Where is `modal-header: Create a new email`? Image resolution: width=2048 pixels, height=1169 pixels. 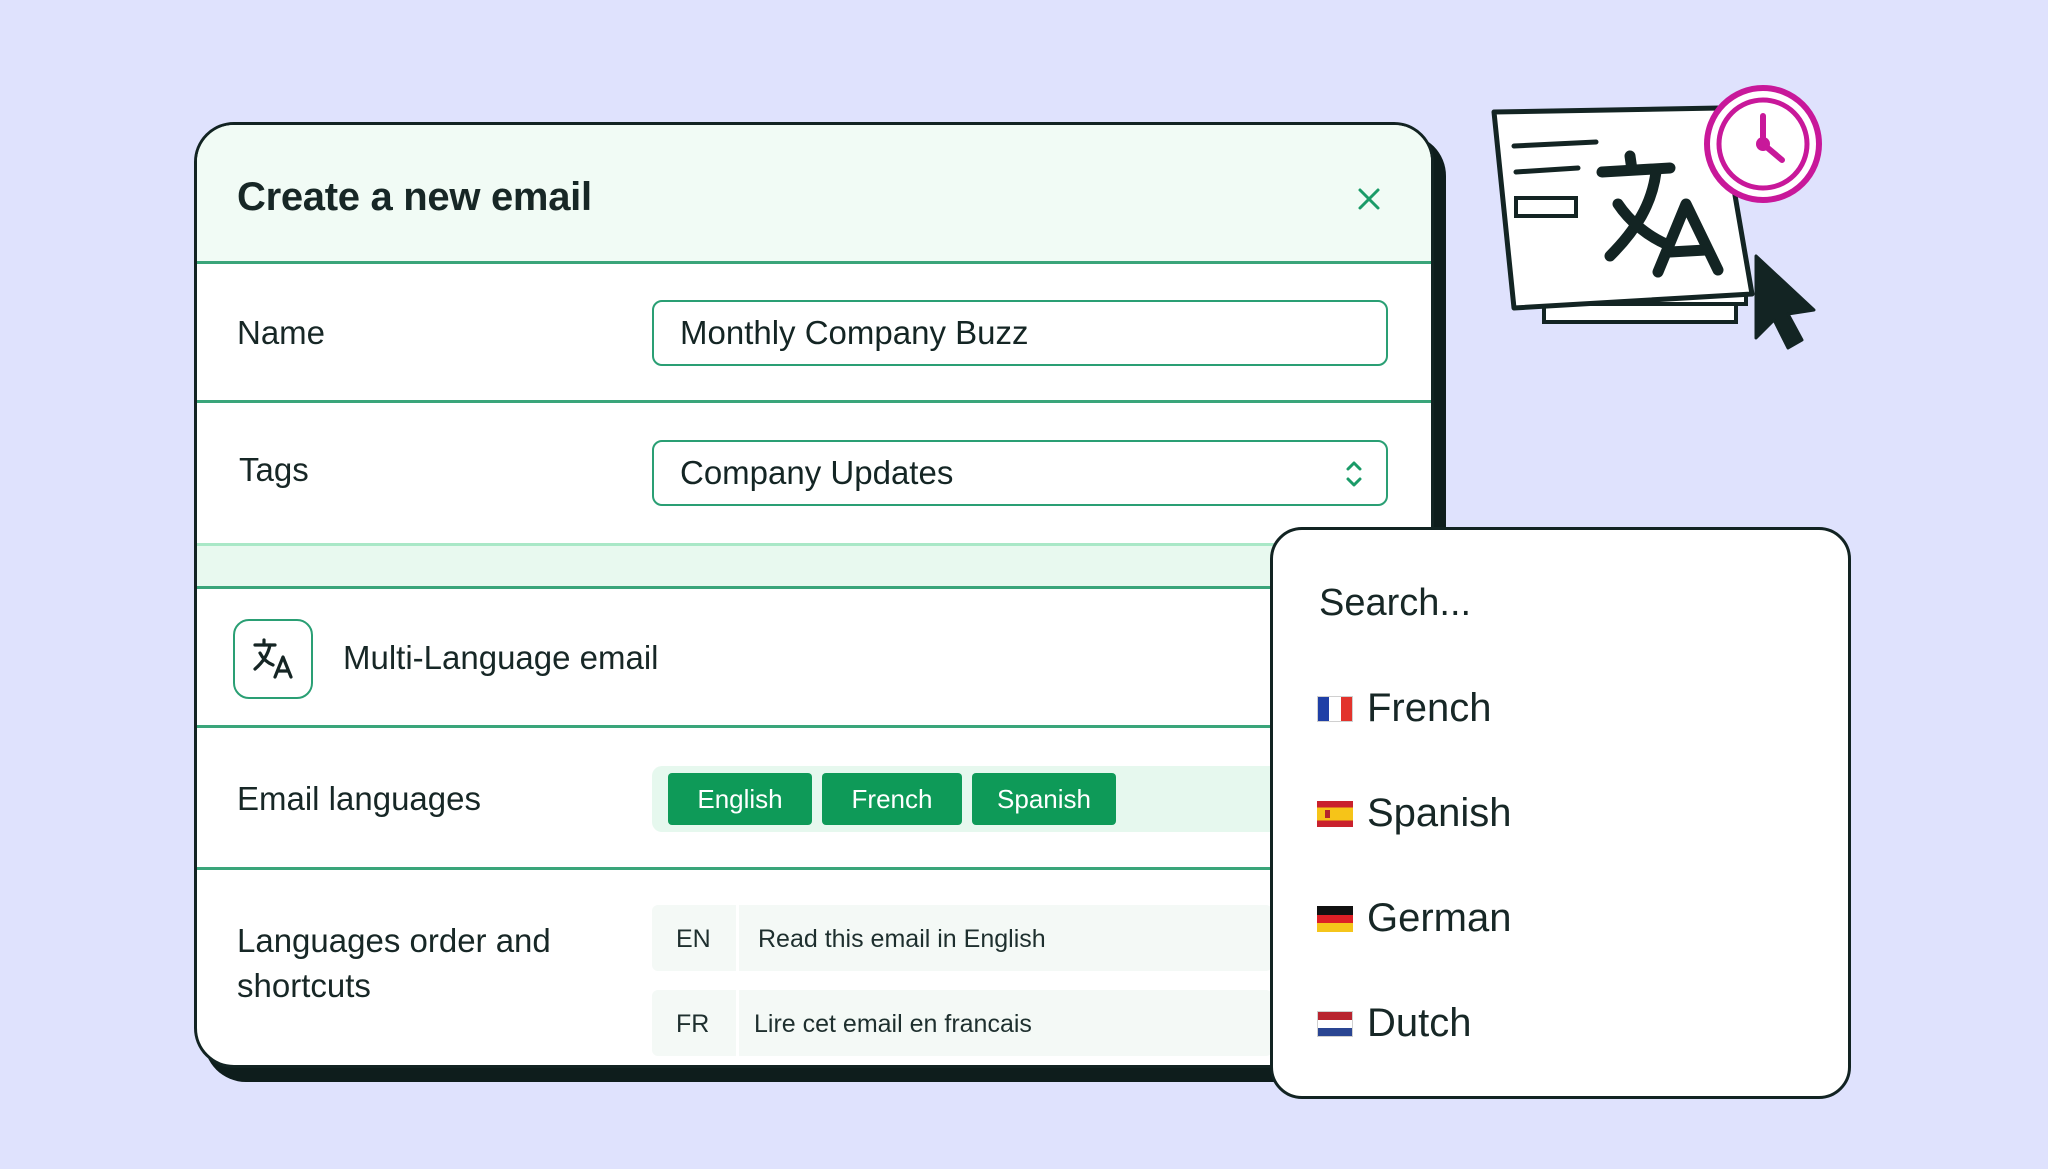
modal-header: Create a new email is located at coordinates (814, 194).